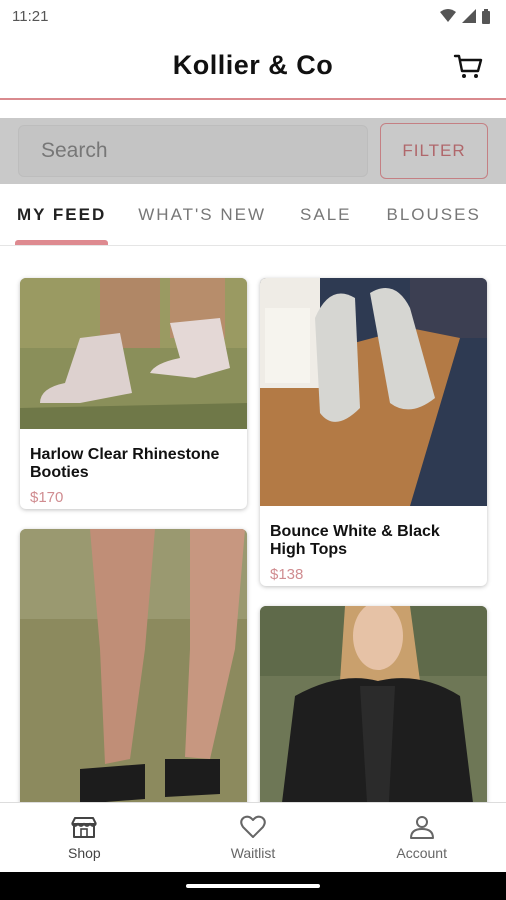 The image size is (506, 900). What do you see at coordinates (469, 16) in the screenshot?
I see `signal-icon` at bounding box center [469, 16].